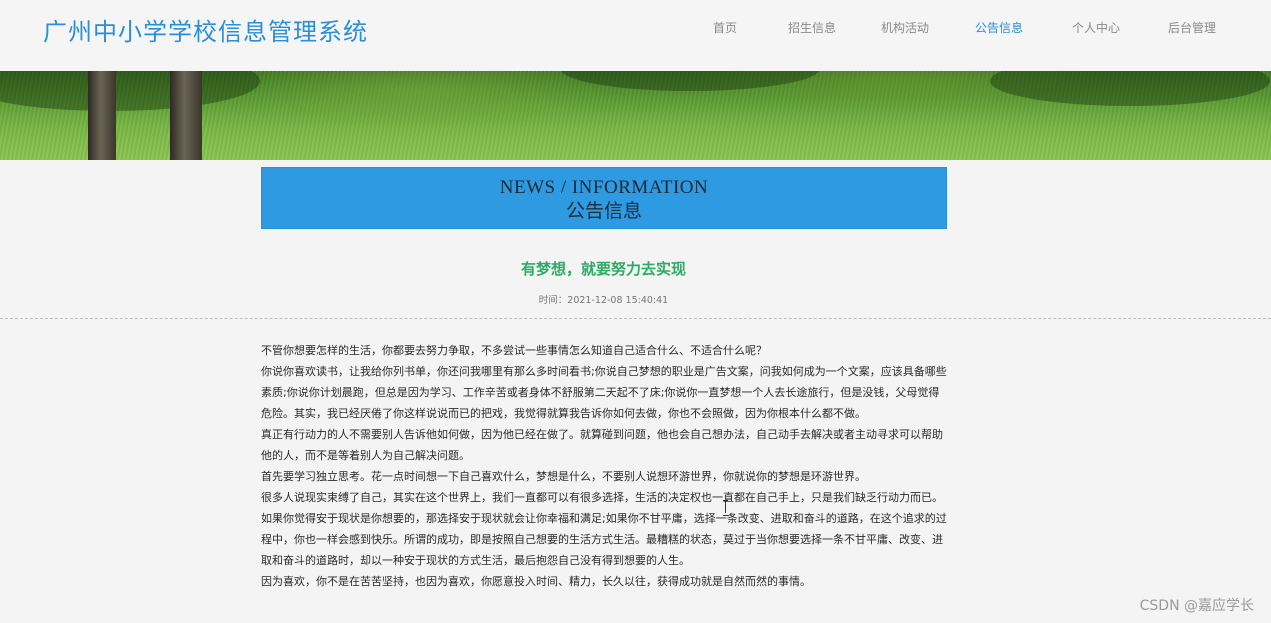  Describe the element at coordinates (603, 211) in the screenshot. I see `section-title-cn: 公告信息` at that location.